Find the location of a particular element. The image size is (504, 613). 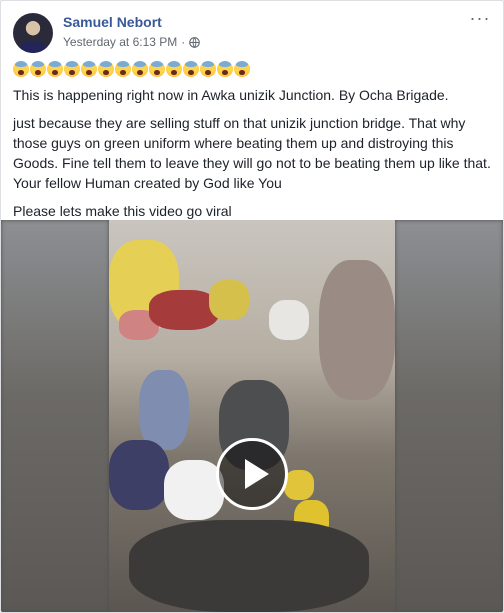

more-options-icon: ··· is located at coordinates (480, 20).